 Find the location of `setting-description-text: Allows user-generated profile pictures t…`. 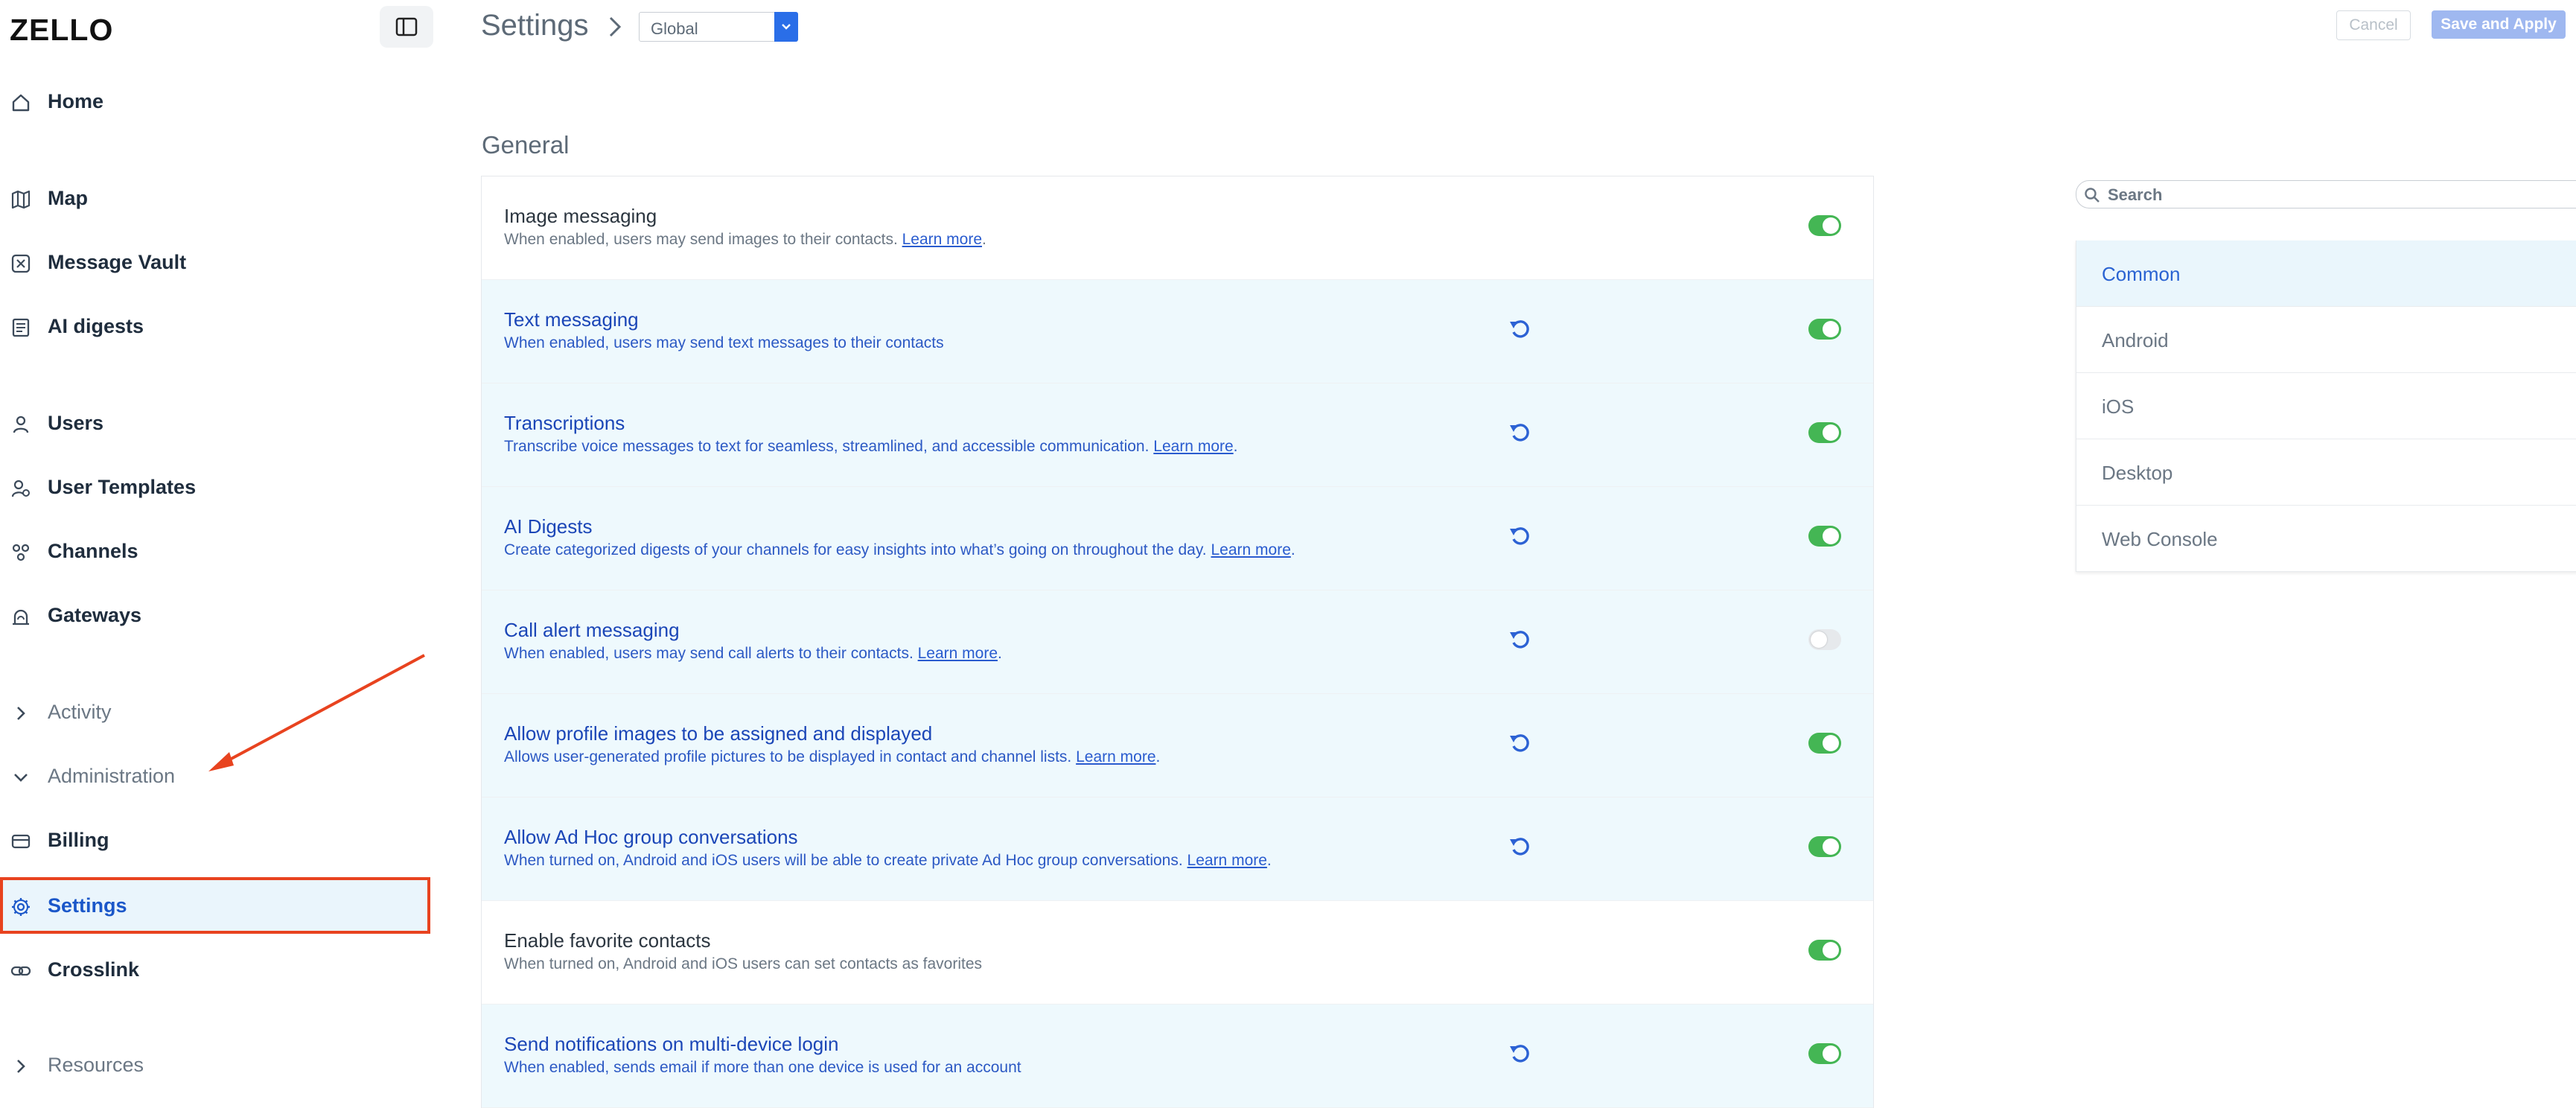

setting-description-text: Allows user-generated profile pictures t… is located at coordinates (788, 756).